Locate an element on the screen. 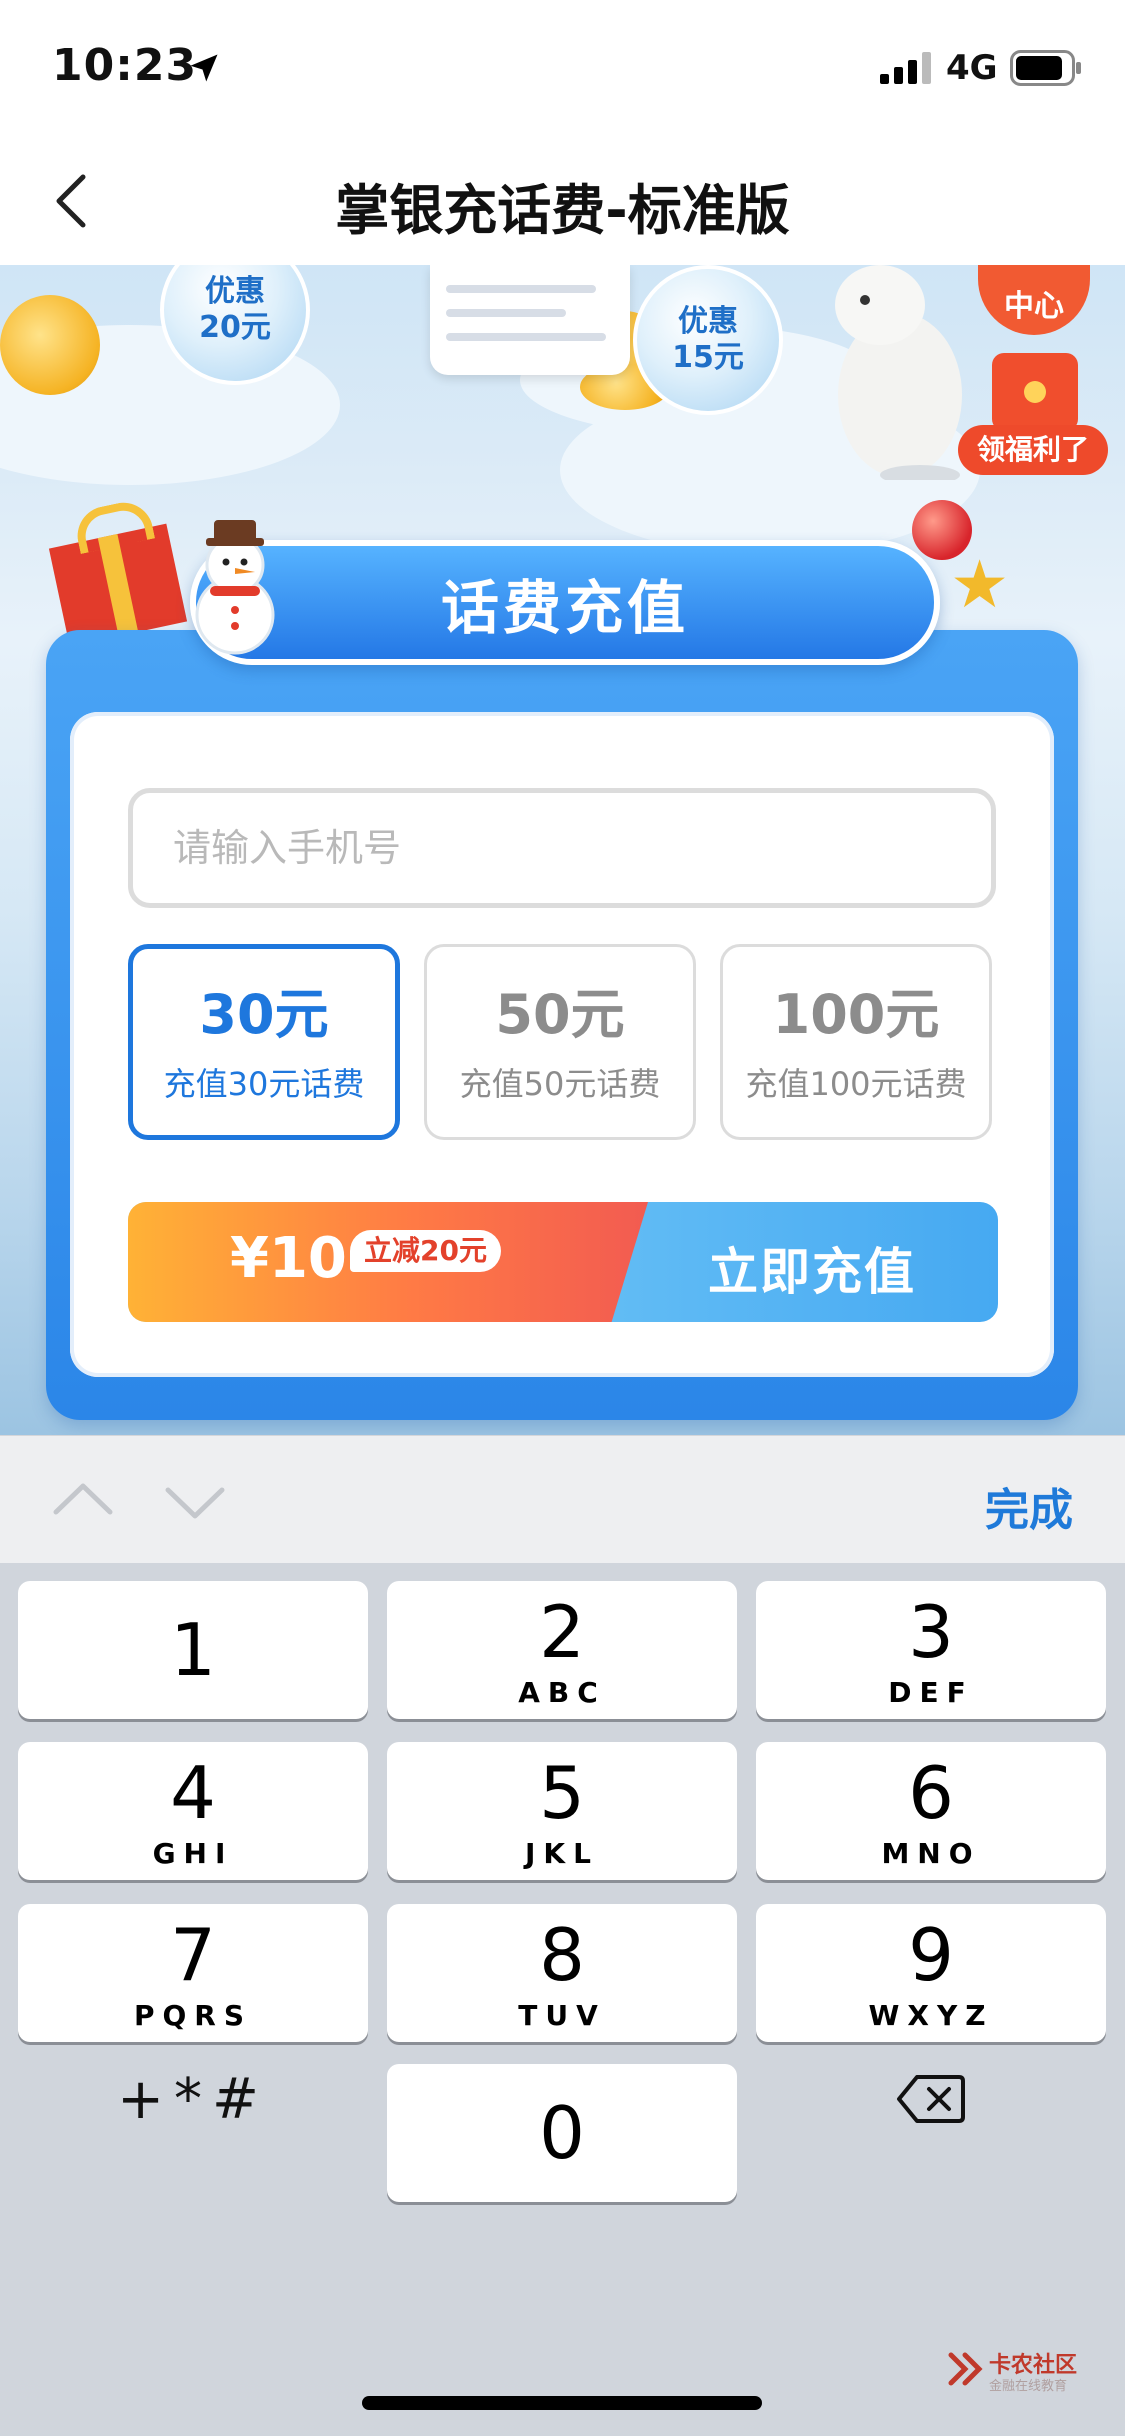 This screenshot has height=2436, width=1125. location-arrow-icon is located at coordinates (204, 68).